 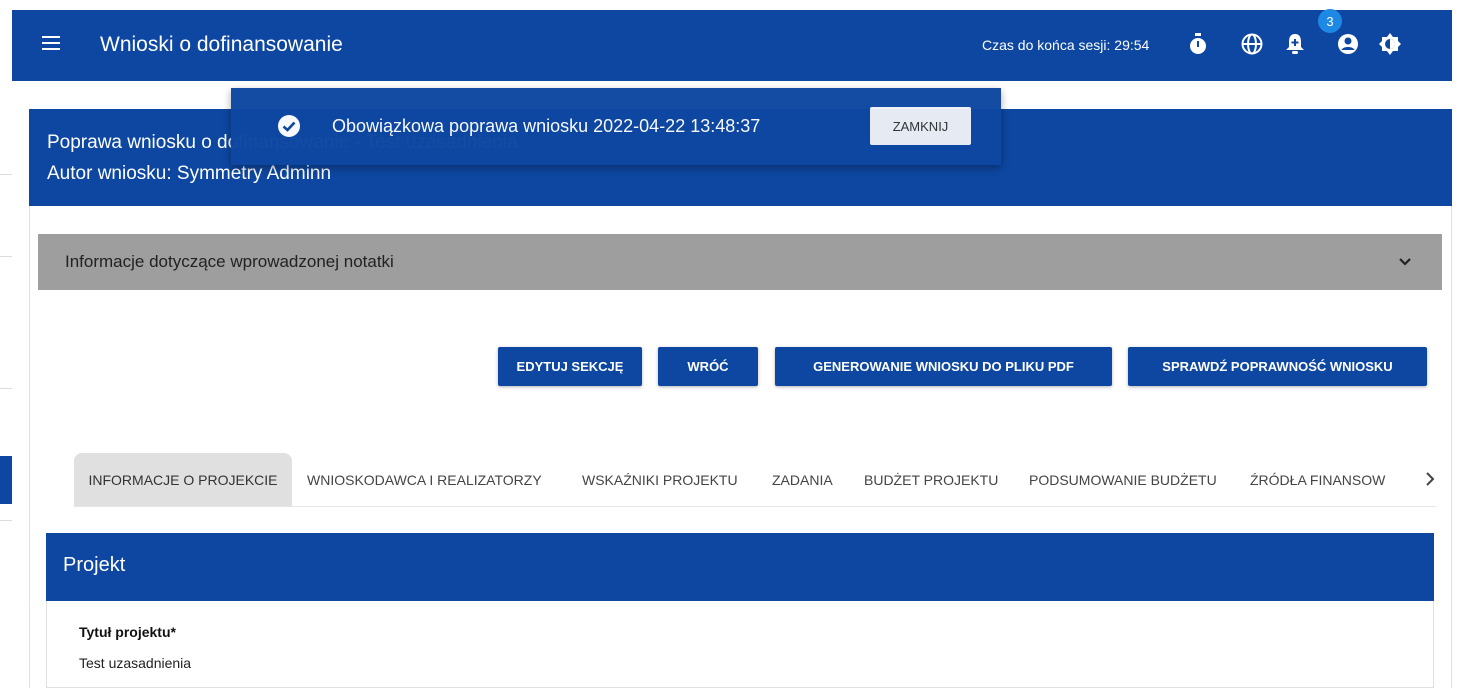 What do you see at coordinates (943, 366) in the screenshot?
I see `generate-pdf-button: GENEROWANIE WNIOSKU DO PLIKU PDF` at bounding box center [943, 366].